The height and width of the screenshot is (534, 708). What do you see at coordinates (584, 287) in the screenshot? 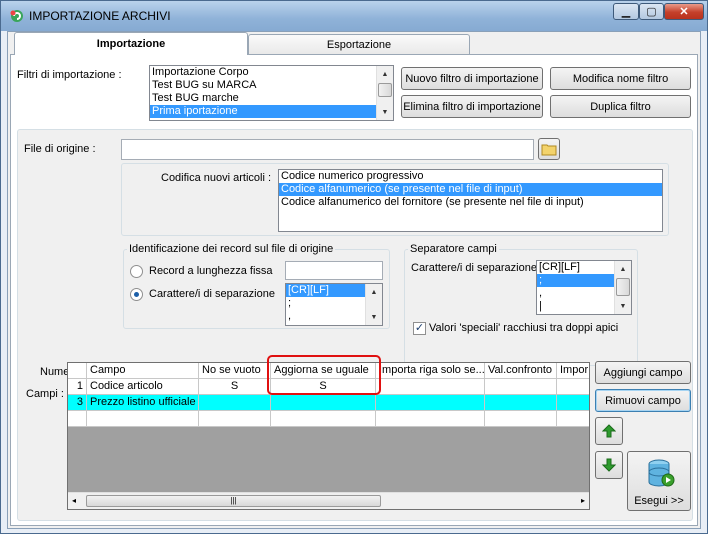
I see `field-separator-listbox: [CR][LF] ; , | ▲ ▼` at bounding box center [584, 287].